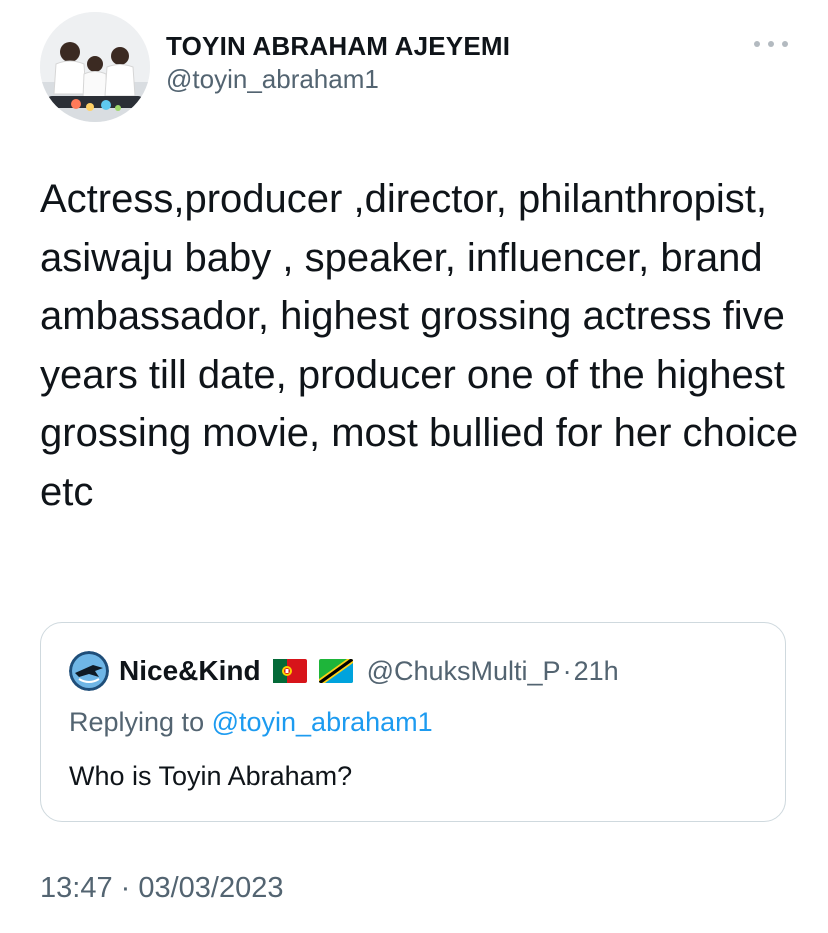 This screenshot has height=933, width=828. I want to click on avatar-photo-icon, so click(95, 67).